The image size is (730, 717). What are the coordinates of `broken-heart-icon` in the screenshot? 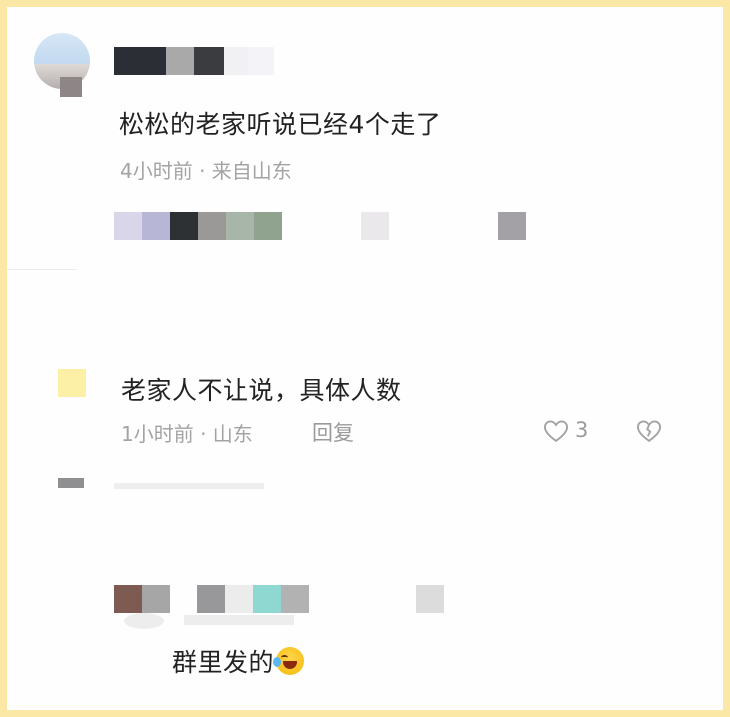 It's located at (649, 431).